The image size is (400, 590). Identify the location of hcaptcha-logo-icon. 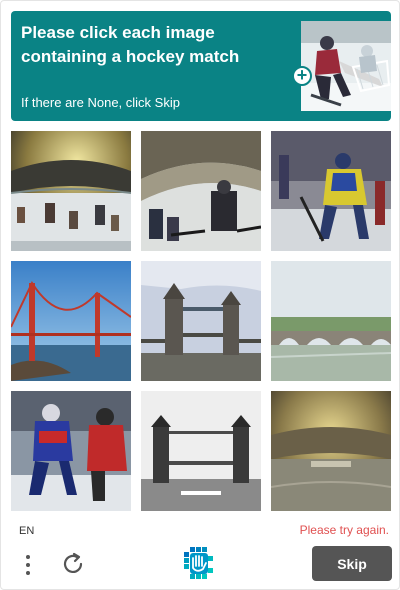
(198, 563).